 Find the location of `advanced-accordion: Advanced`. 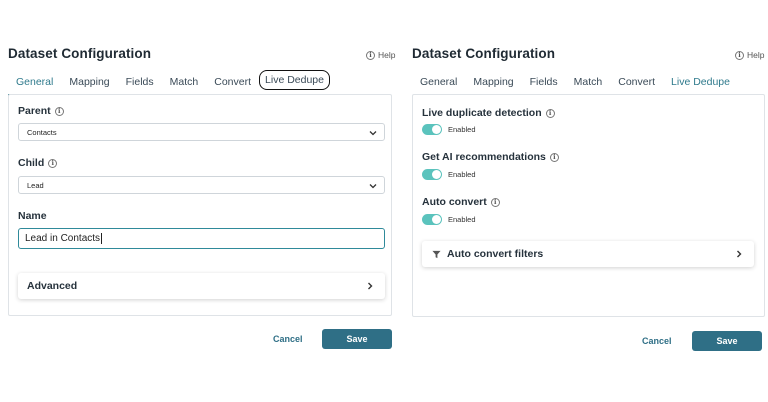

advanced-accordion: Advanced is located at coordinates (201, 286).